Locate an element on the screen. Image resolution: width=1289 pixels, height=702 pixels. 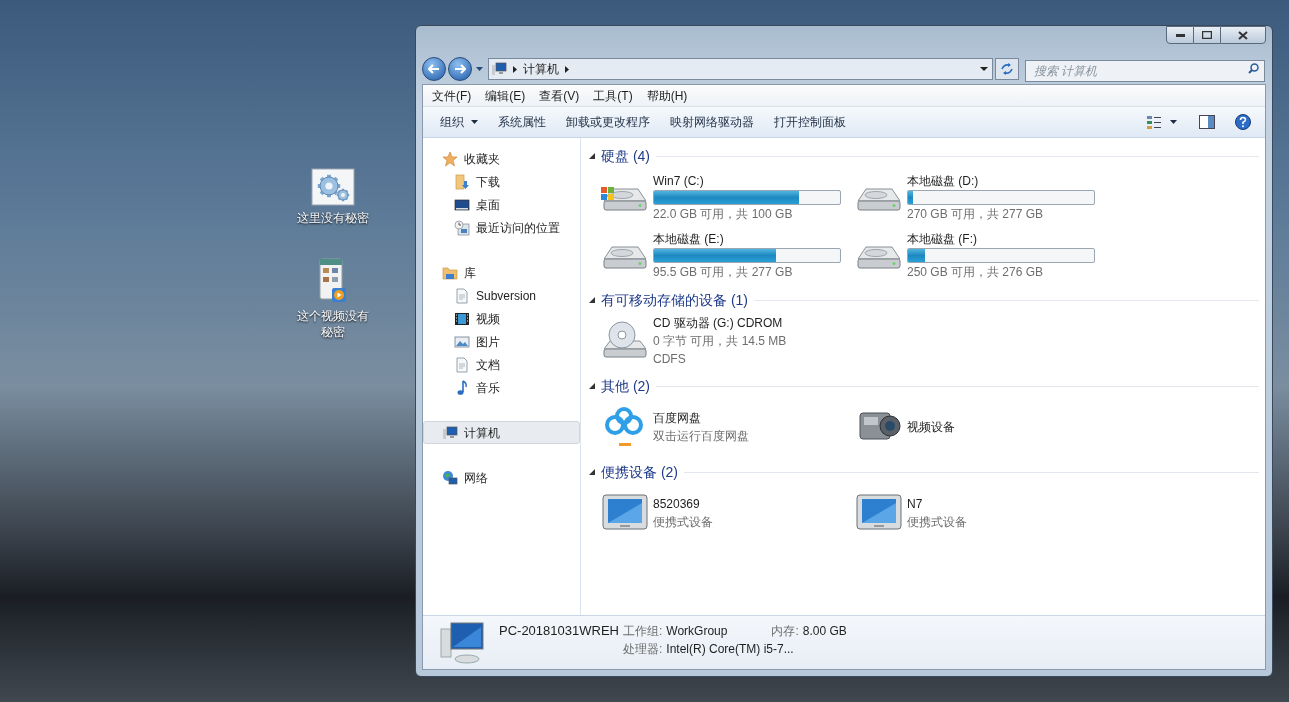
desktop-icon-label: 这里没有秘密 is located at coordinates (333, 218).